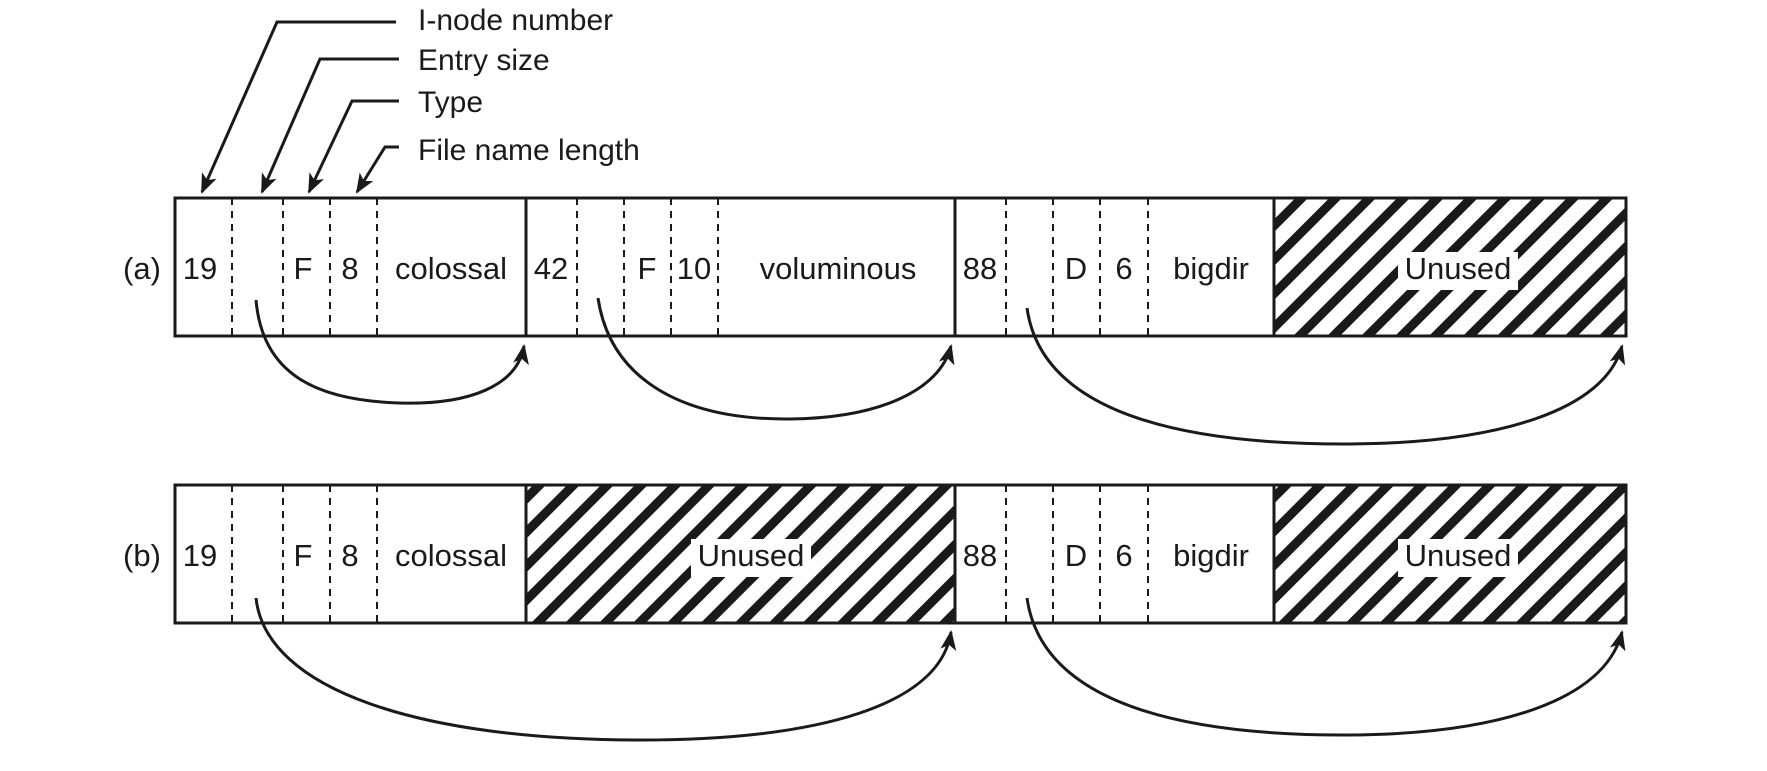  What do you see at coordinates (451, 555) in the screenshot?
I see `row-b-entry1-name: colossal` at bounding box center [451, 555].